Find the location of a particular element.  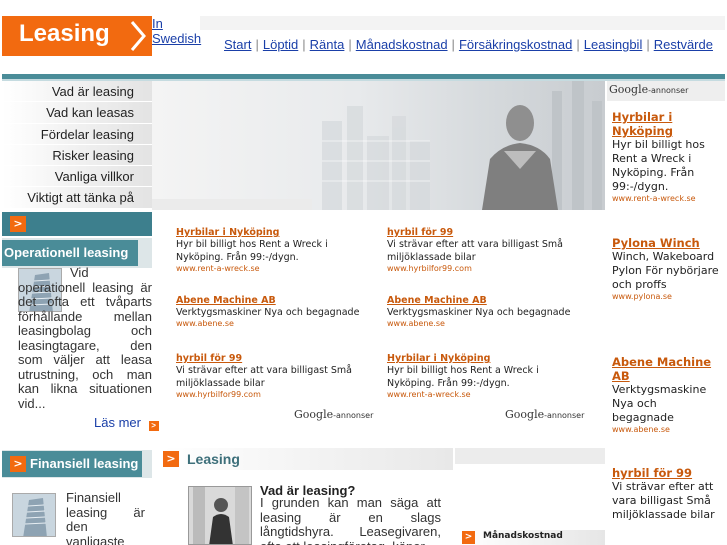

nav-forsakringskostnad: Försäkringskostnad is located at coordinates (515, 44).